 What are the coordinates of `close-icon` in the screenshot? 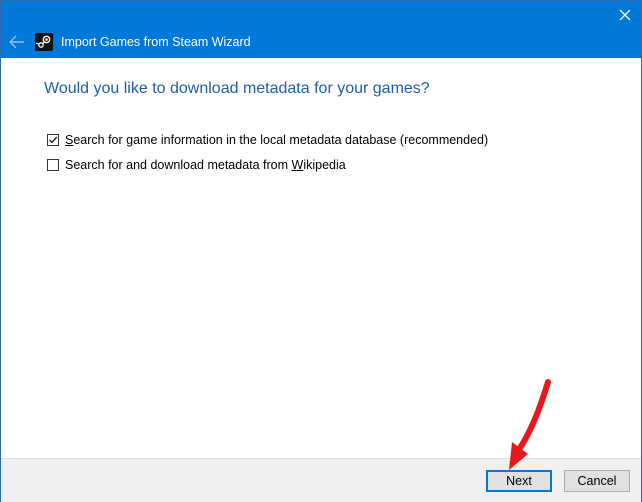 It's located at (625, 15).